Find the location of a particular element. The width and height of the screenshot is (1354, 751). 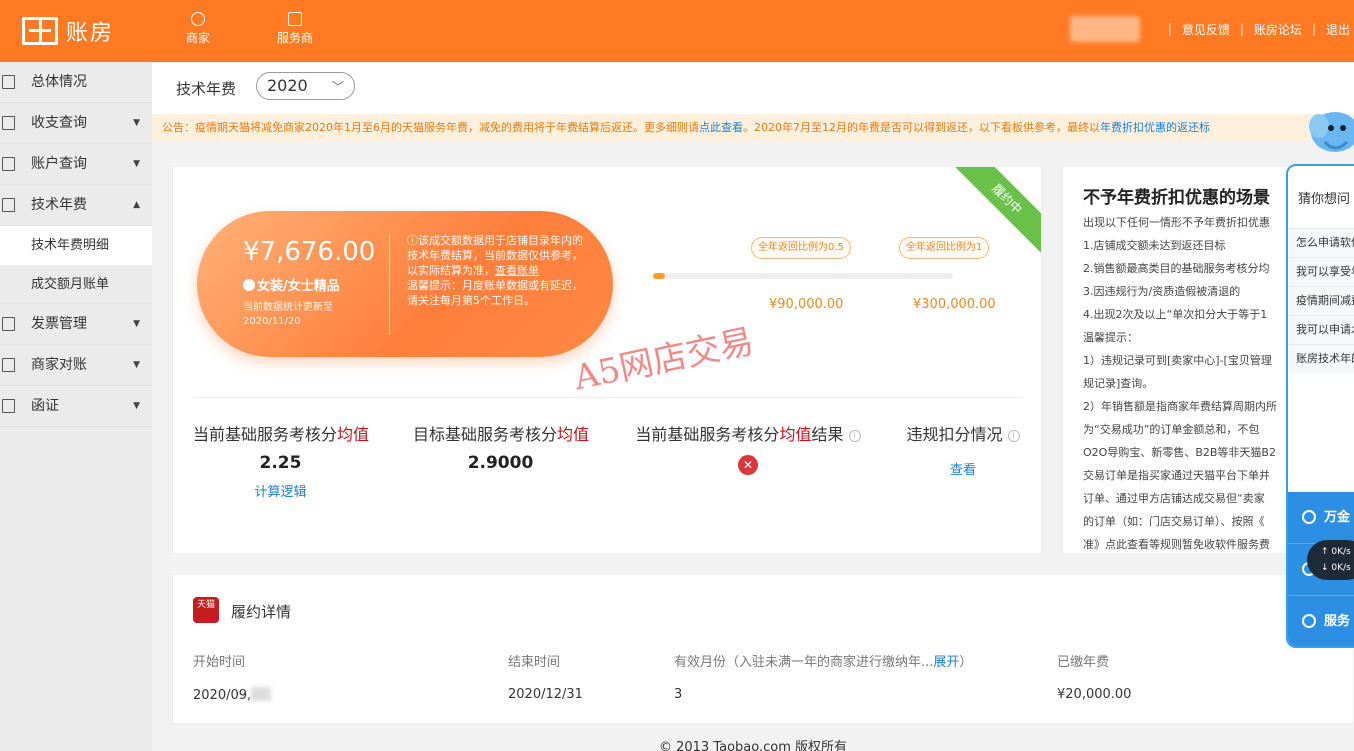

elephant-mascot-icon is located at coordinates (1329, 132).